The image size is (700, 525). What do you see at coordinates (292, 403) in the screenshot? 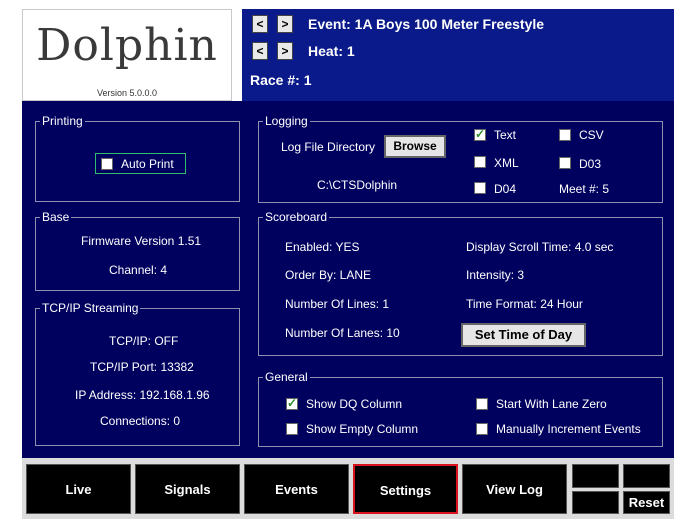
I see `show-dq-checkbox` at bounding box center [292, 403].